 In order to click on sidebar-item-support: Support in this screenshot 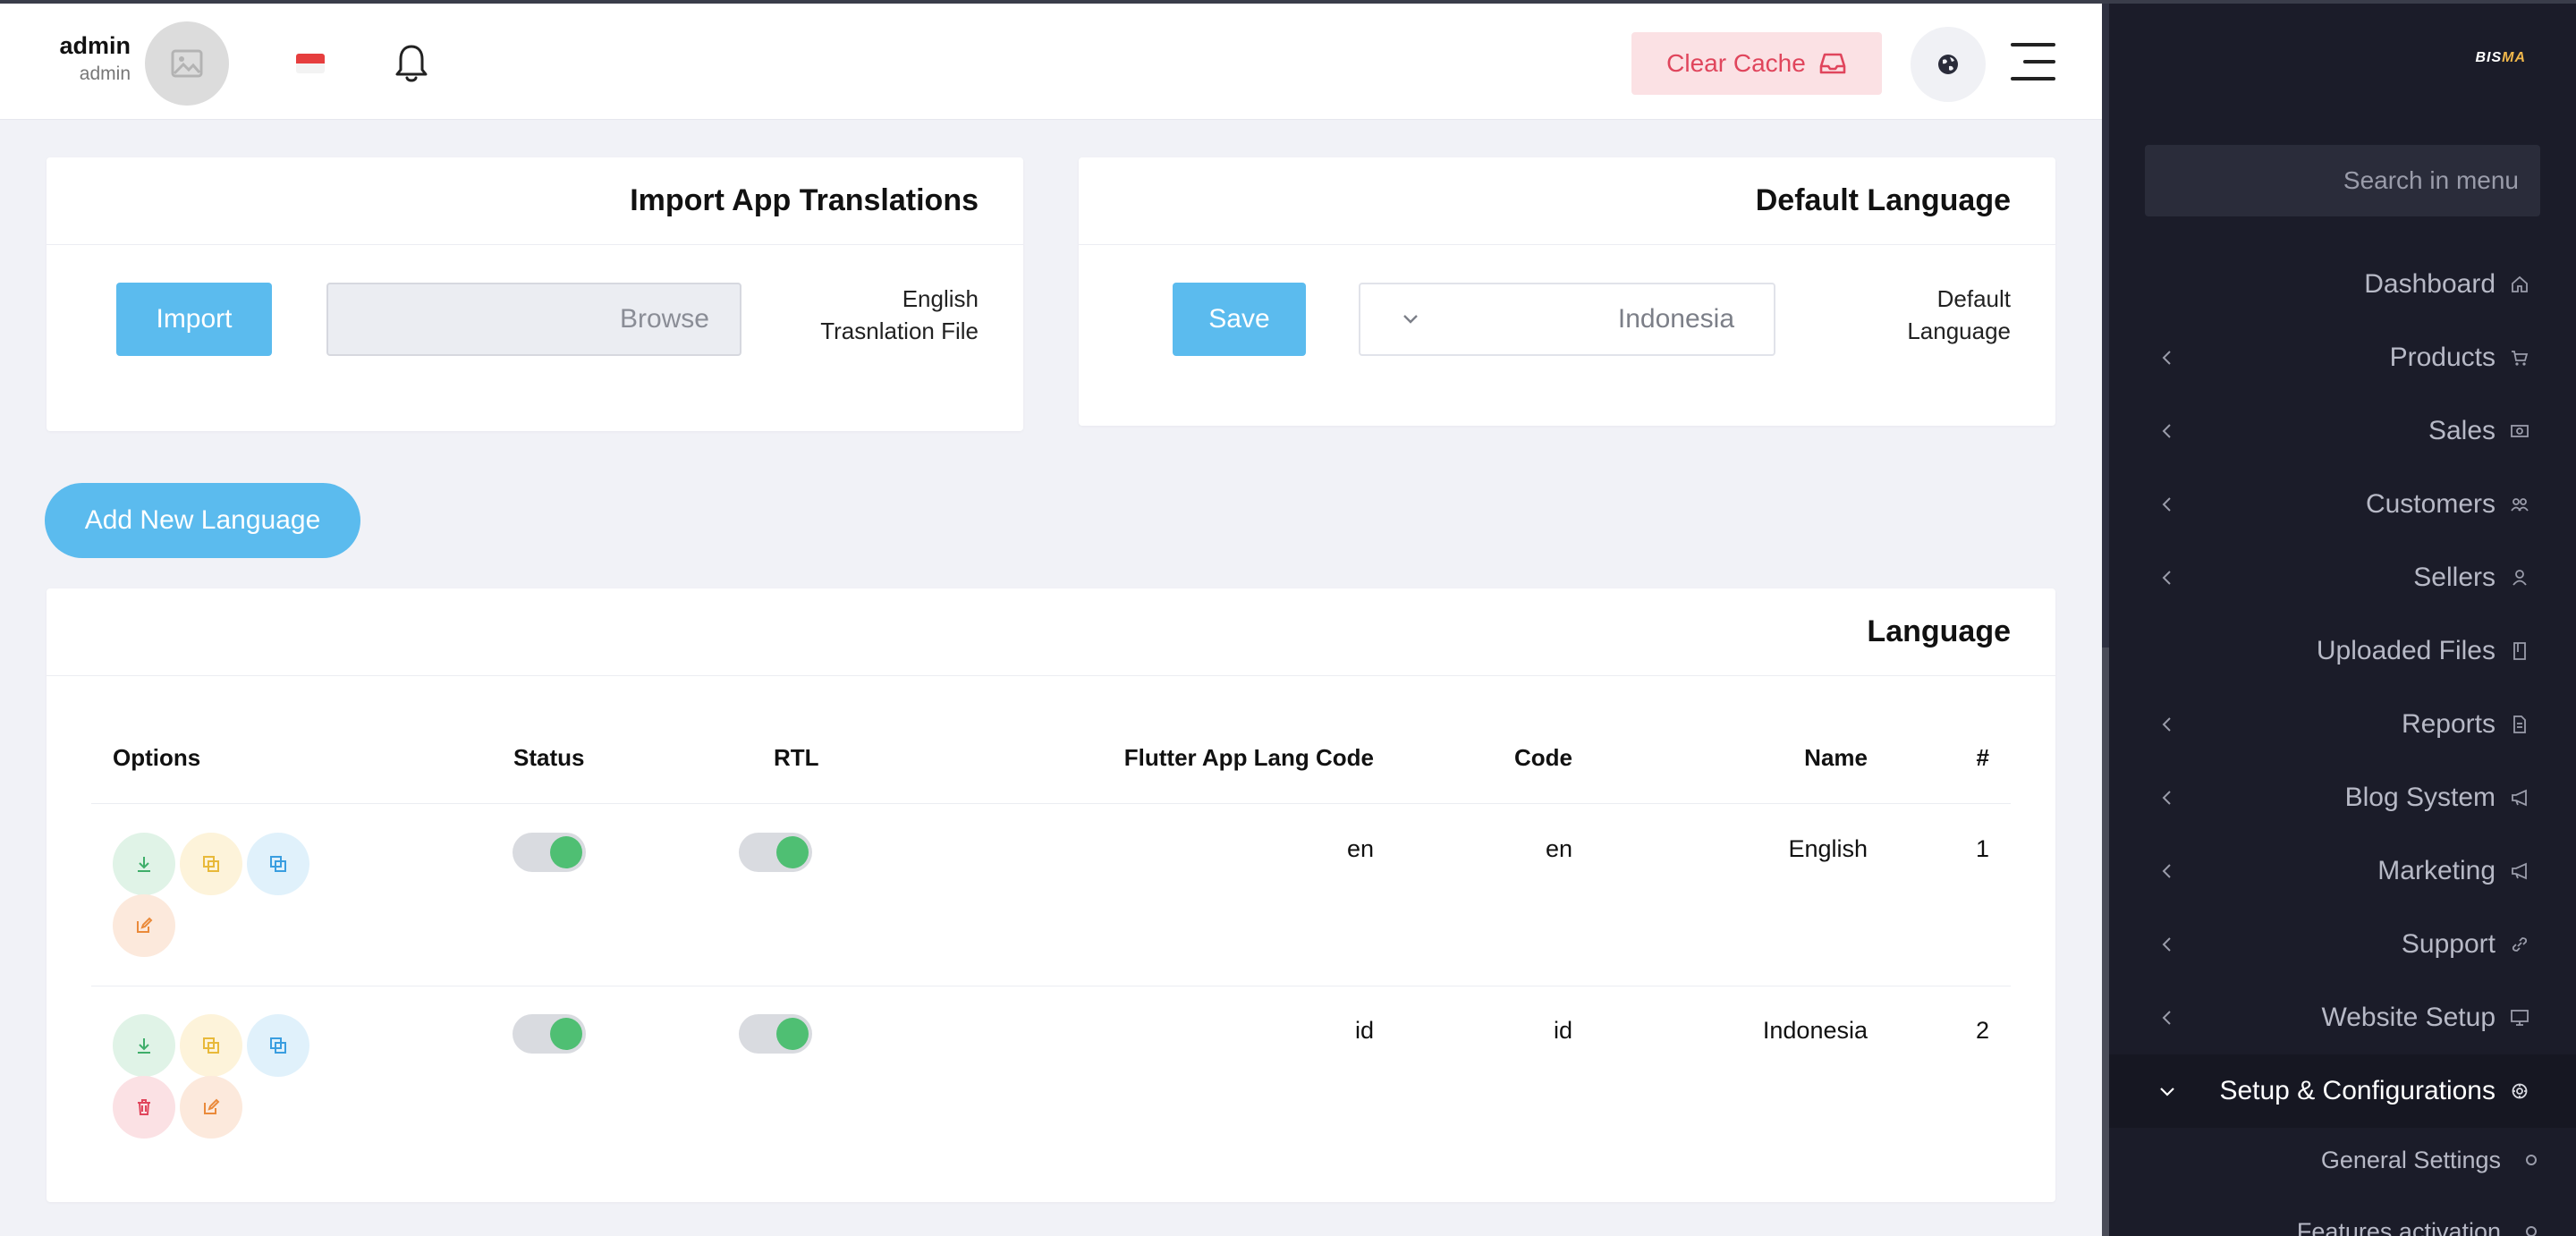, I will do `click(2339, 944)`.